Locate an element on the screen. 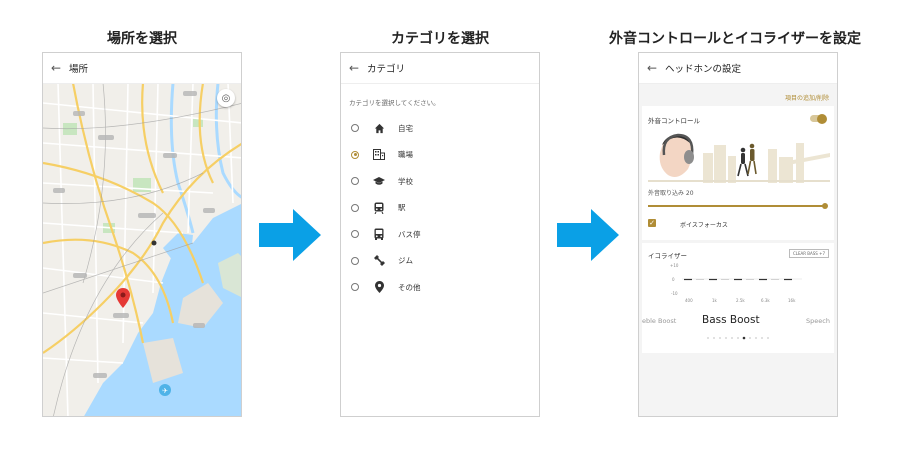 Image resolution: width=900 pixels, height=450 pixels. preset-next: Speech is located at coordinates (818, 321).